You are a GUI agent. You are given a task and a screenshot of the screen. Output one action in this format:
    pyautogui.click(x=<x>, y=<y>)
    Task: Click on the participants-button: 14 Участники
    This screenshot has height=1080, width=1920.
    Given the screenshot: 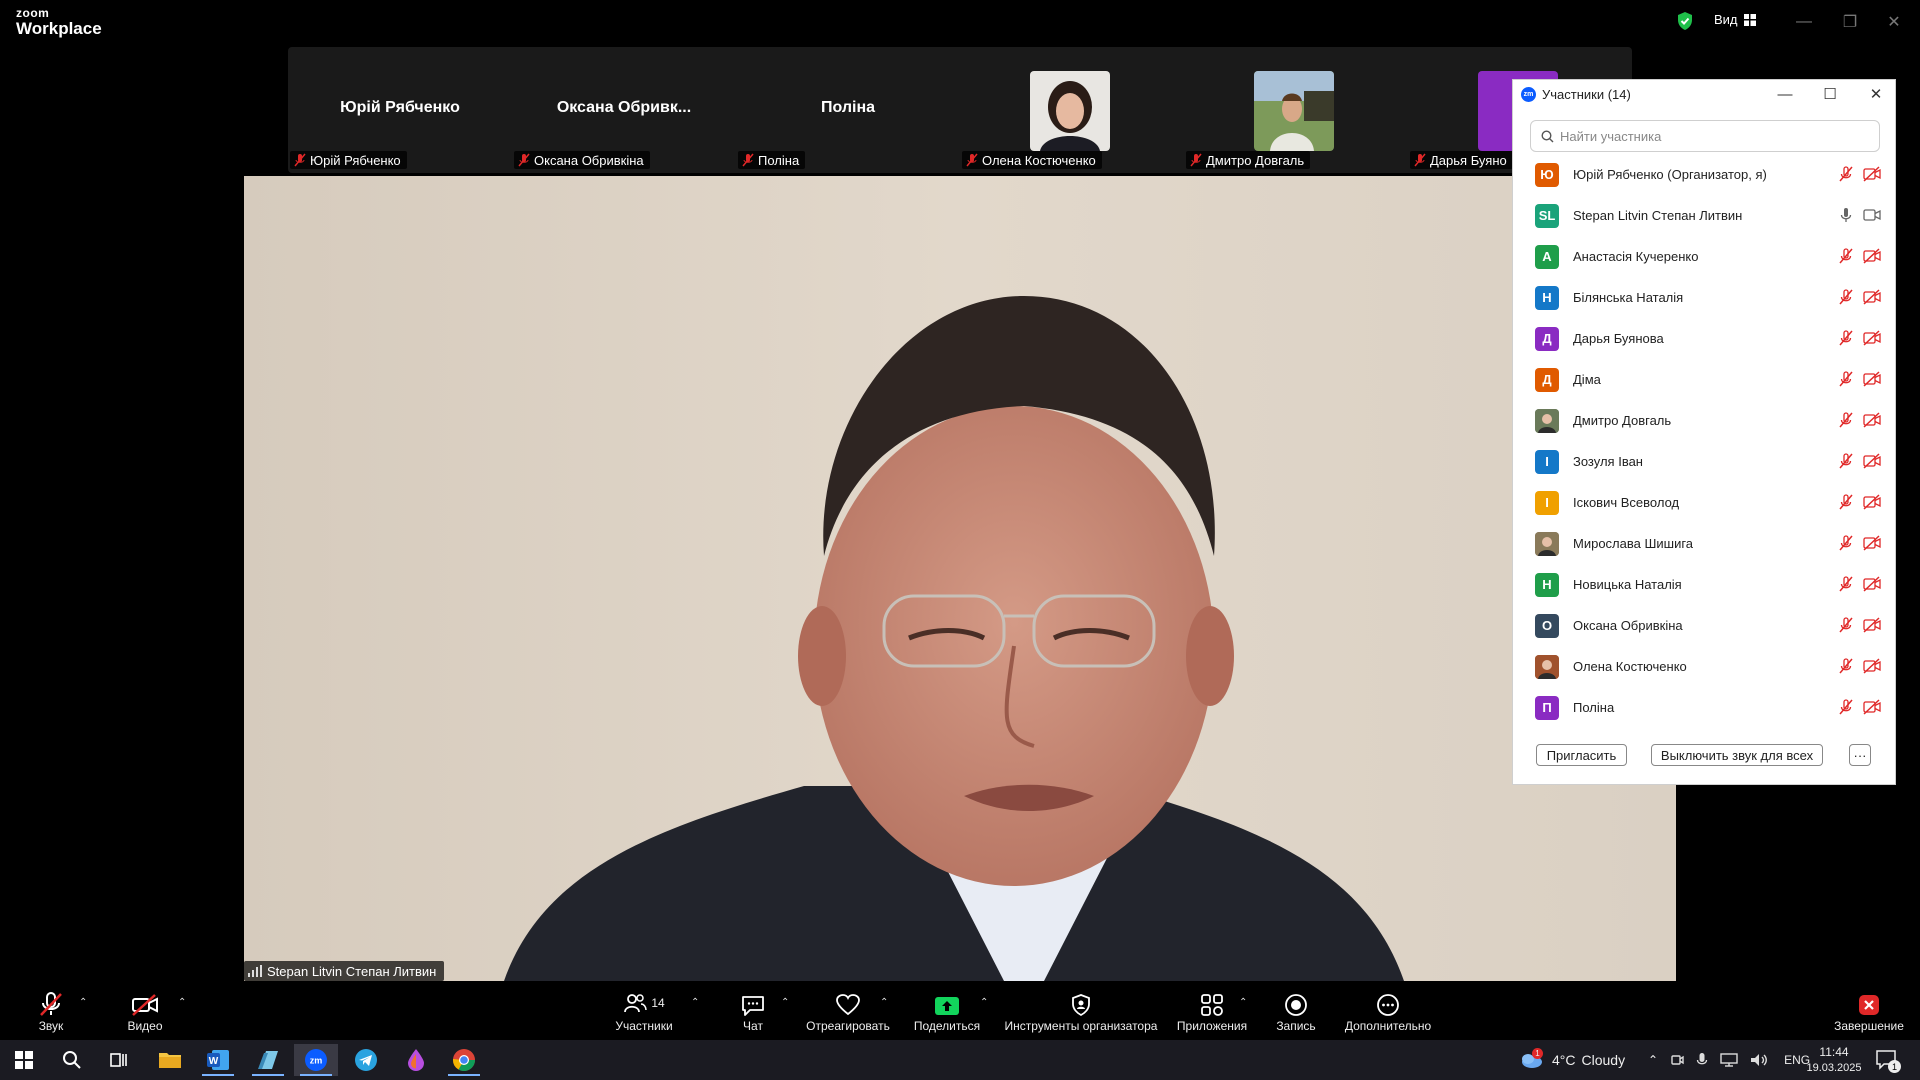 What is the action you would take?
    pyautogui.click(x=644, y=1011)
    